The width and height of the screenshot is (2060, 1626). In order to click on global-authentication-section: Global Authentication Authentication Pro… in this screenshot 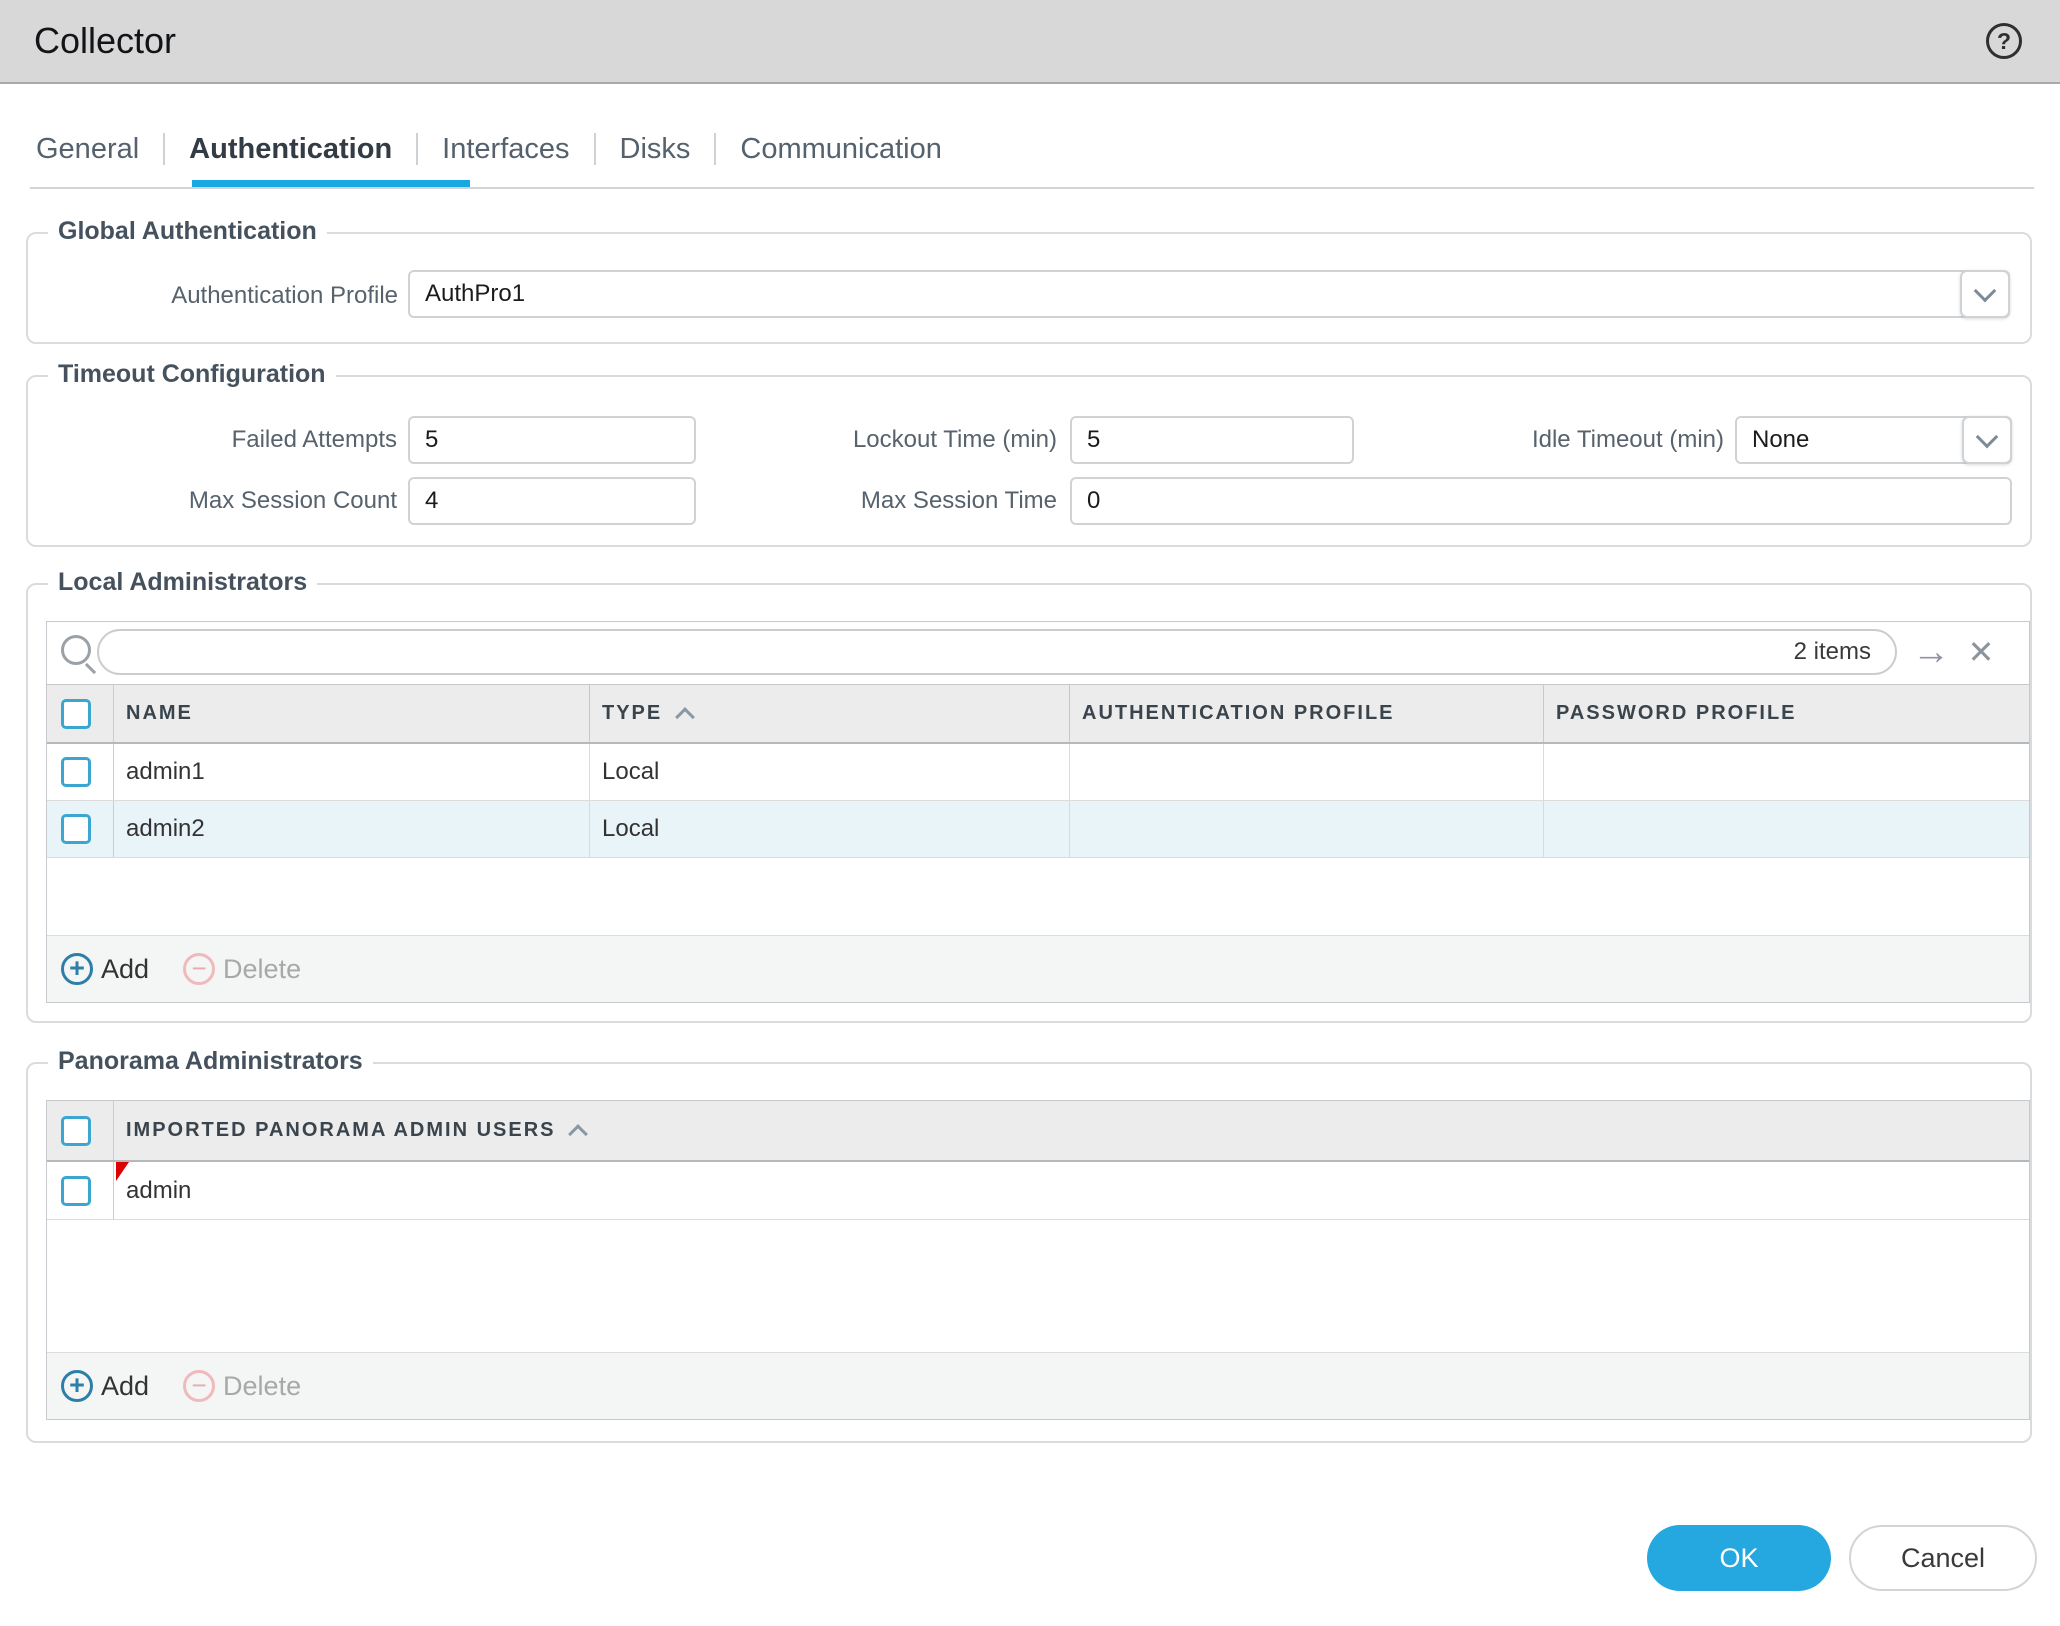, I will do `click(1029, 280)`.